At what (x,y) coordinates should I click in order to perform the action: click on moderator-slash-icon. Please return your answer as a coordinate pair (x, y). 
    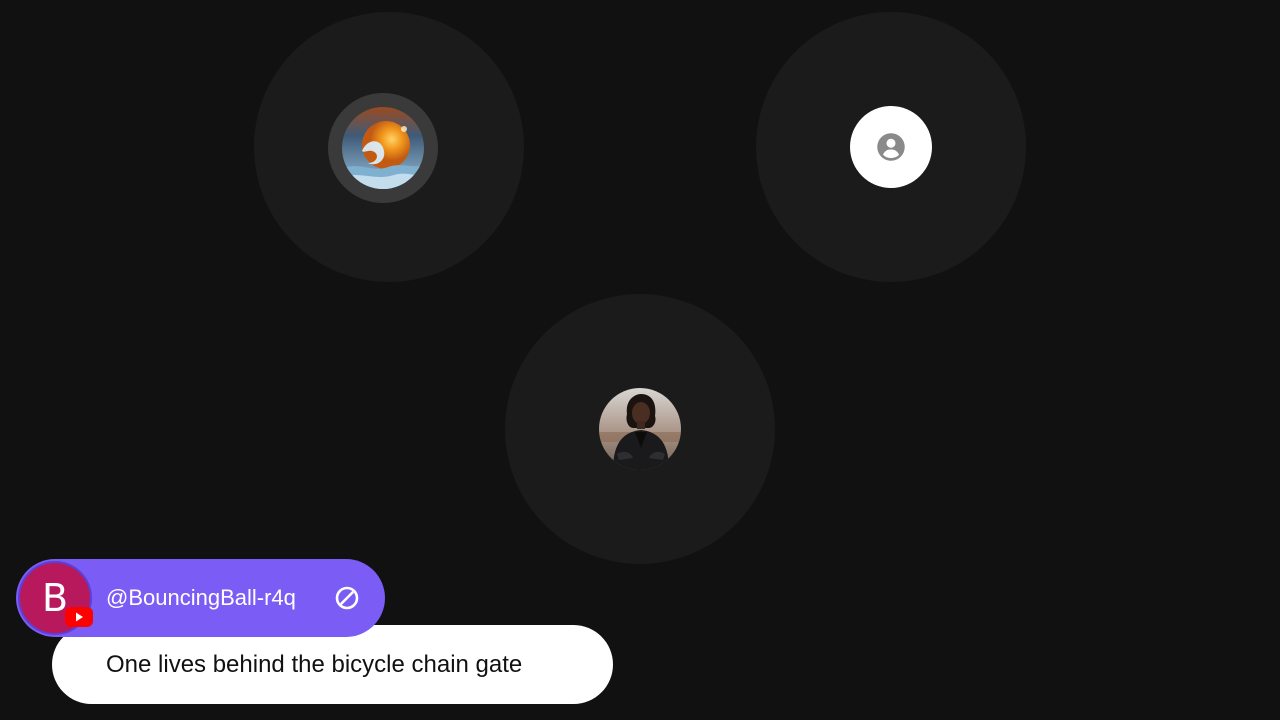
    Looking at the image, I should click on (347, 598).